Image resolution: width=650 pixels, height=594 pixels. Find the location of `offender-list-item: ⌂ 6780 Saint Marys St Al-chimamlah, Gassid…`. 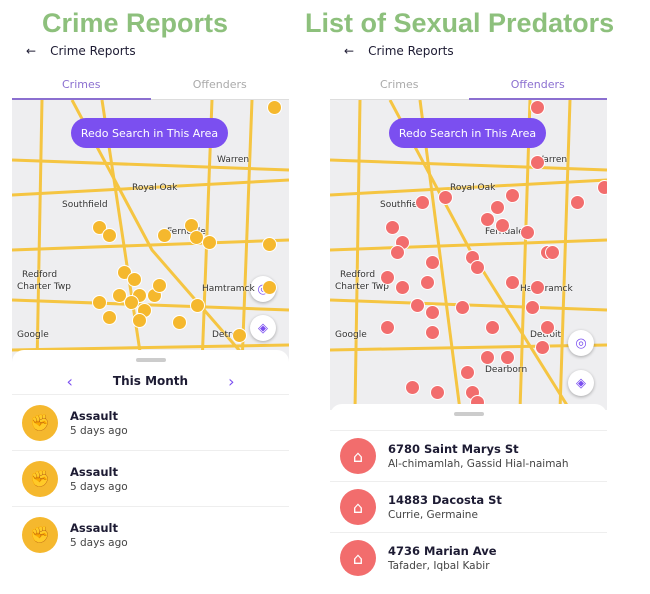

offender-list-item: ⌂ 6780 Saint Marys St Al-chimamlah, Gassid… is located at coordinates (468, 455).